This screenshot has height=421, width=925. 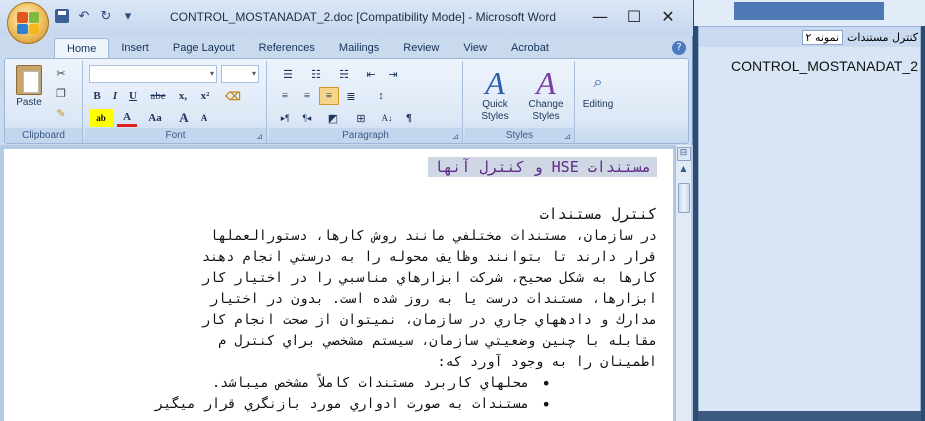 What do you see at coordinates (128, 16) in the screenshot?
I see `customize-dropdown-icon: ▾` at bounding box center [128, 16].